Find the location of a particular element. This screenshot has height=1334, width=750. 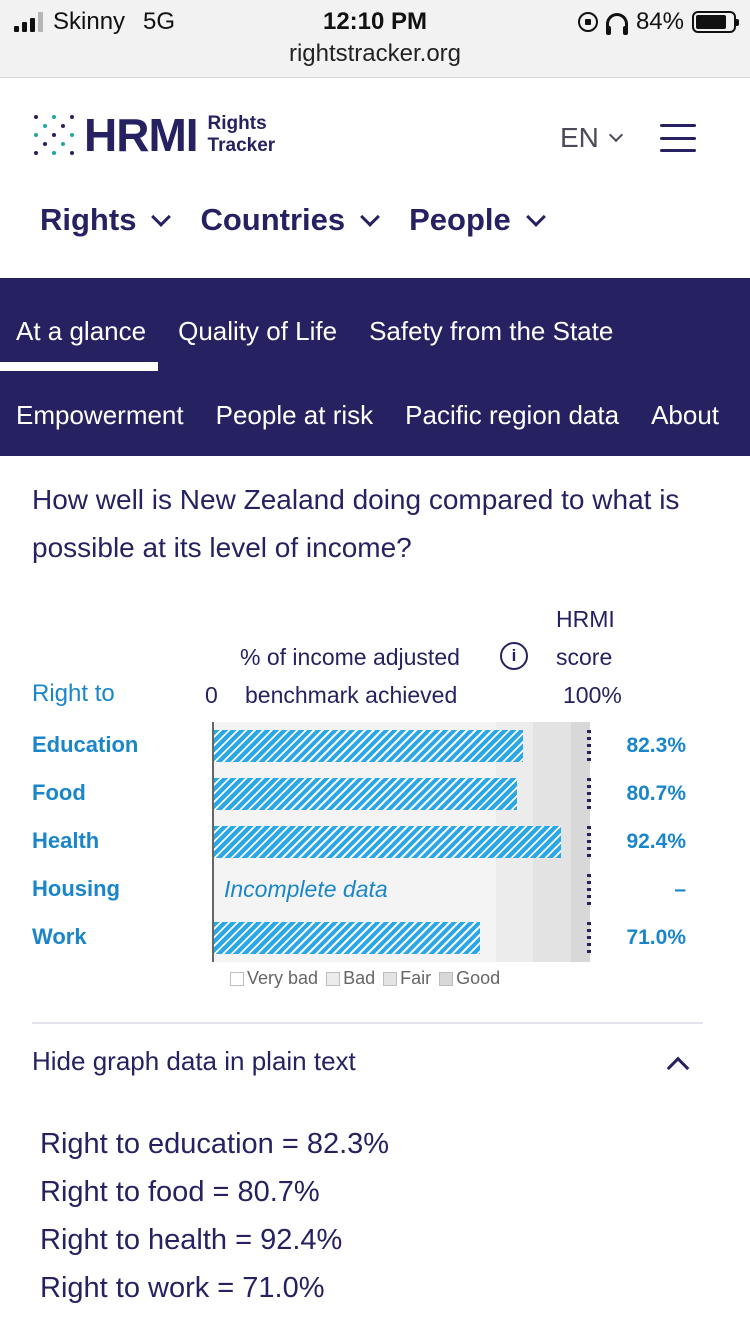

hrmi-logo: HRMI Rights Tracker is located at coordinates (153, 135).